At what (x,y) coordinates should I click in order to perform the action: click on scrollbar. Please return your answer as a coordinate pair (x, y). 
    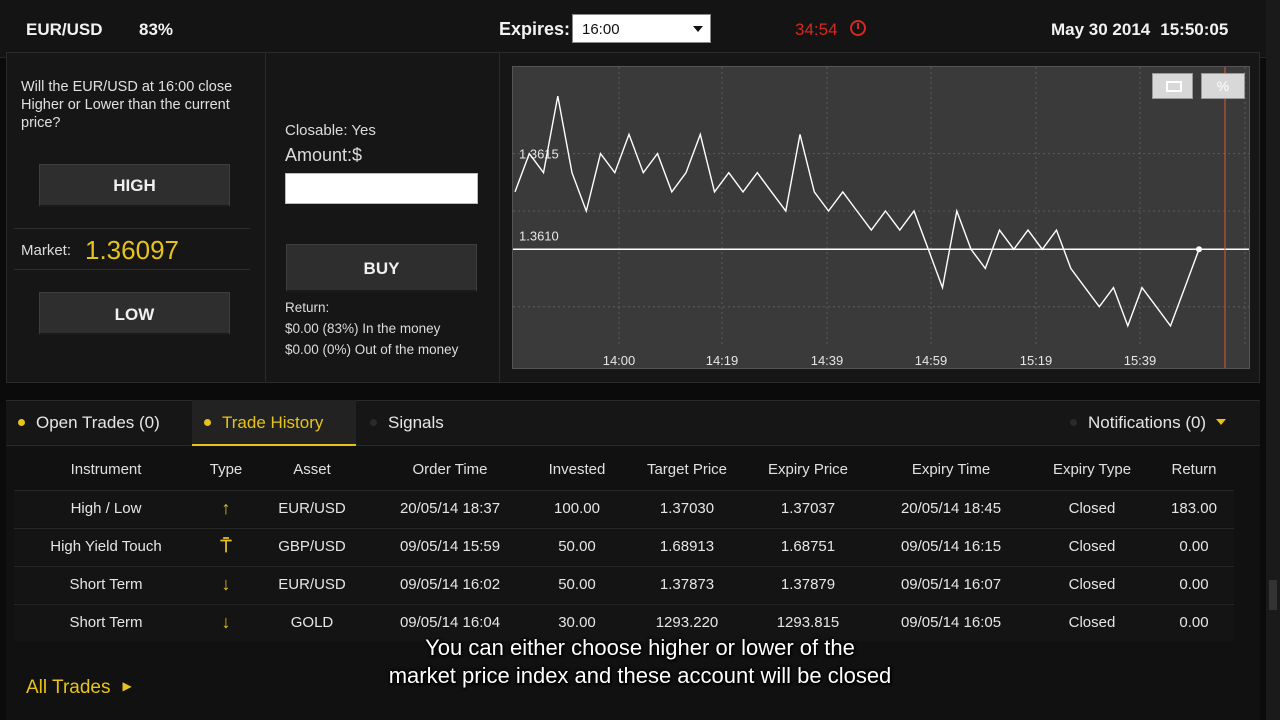
    Looking at the image, I should click on (1273, 360).